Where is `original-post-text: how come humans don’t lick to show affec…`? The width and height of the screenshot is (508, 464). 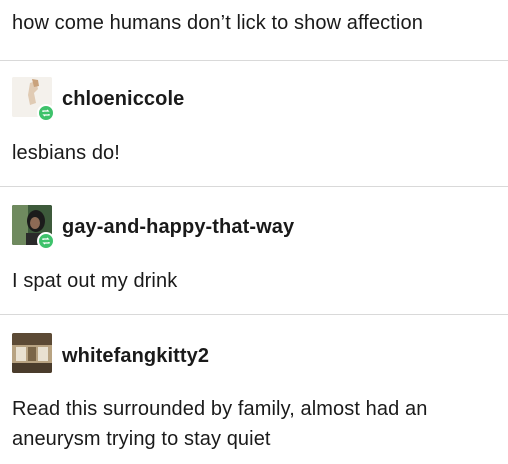 original-post-text: how come humans don’t lick to show affec… is located at coordinates (217, 23).